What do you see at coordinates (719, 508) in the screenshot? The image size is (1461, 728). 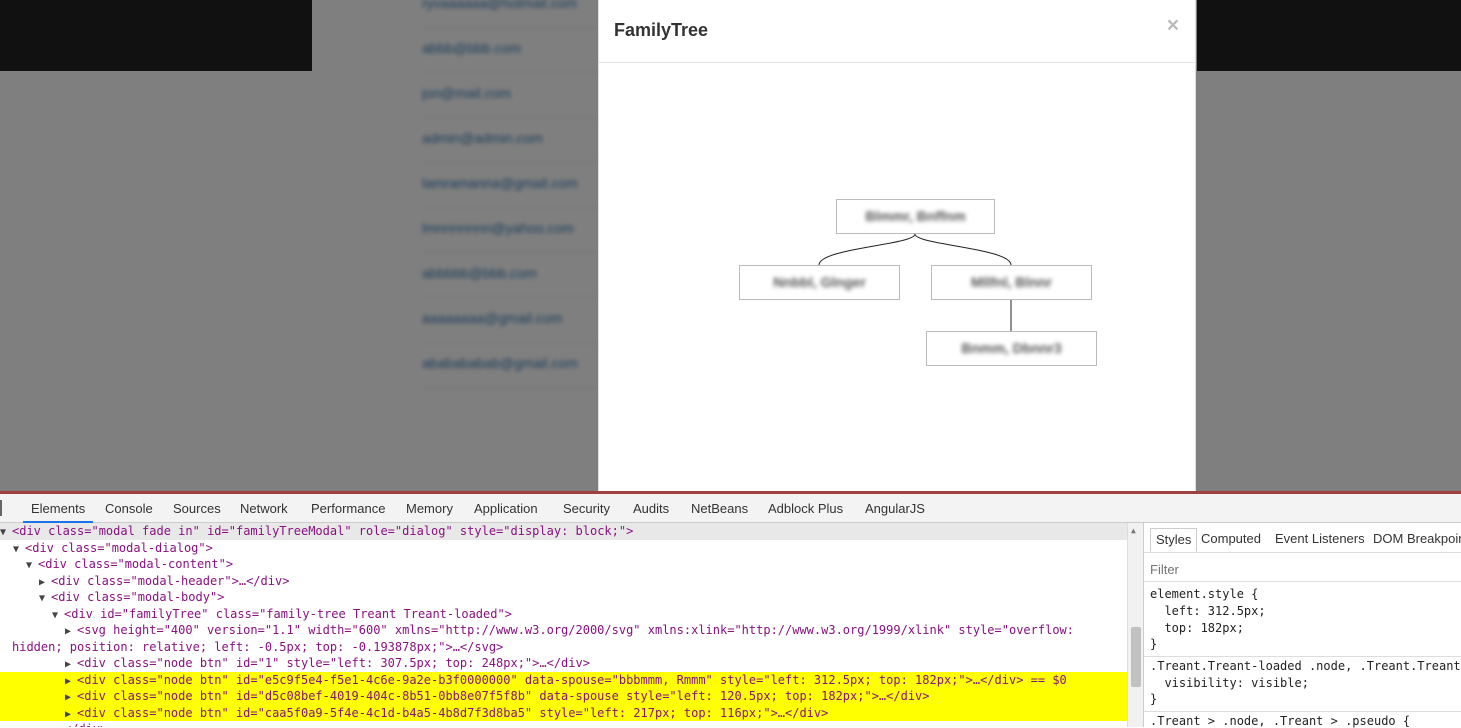 I see `devtools-tab-netbeans: NetBeans` at bounding box center [719, 508].